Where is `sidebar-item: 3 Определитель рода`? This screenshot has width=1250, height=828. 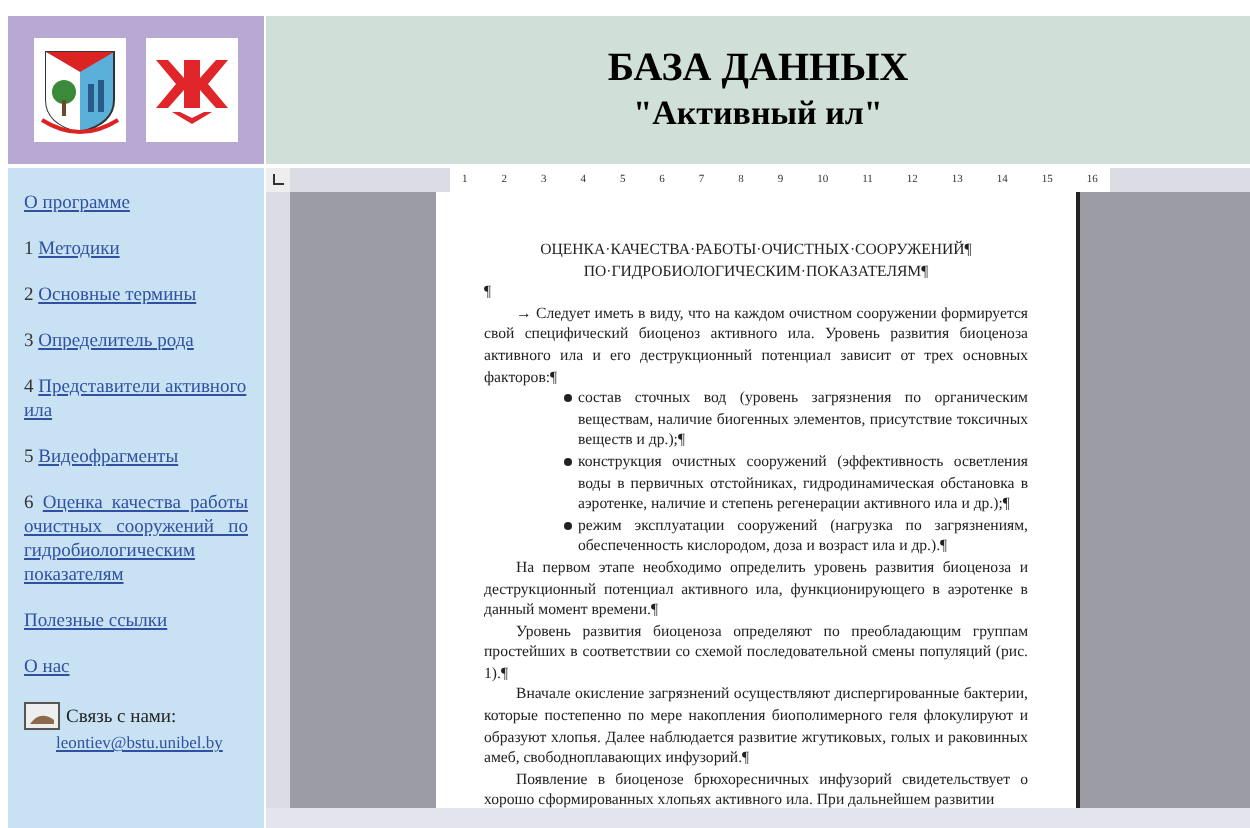
sidebar-item: 3 Определитель рода is located at coordinates (136, 342).